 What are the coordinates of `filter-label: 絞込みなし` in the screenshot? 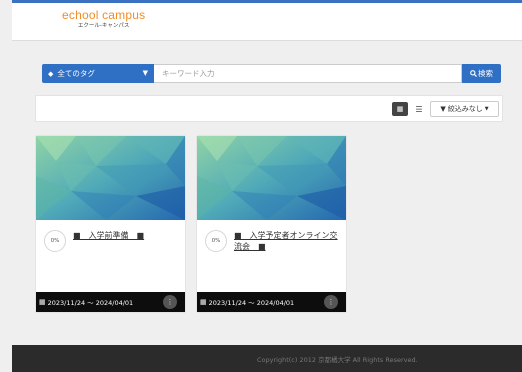 It's located at (465, 109).